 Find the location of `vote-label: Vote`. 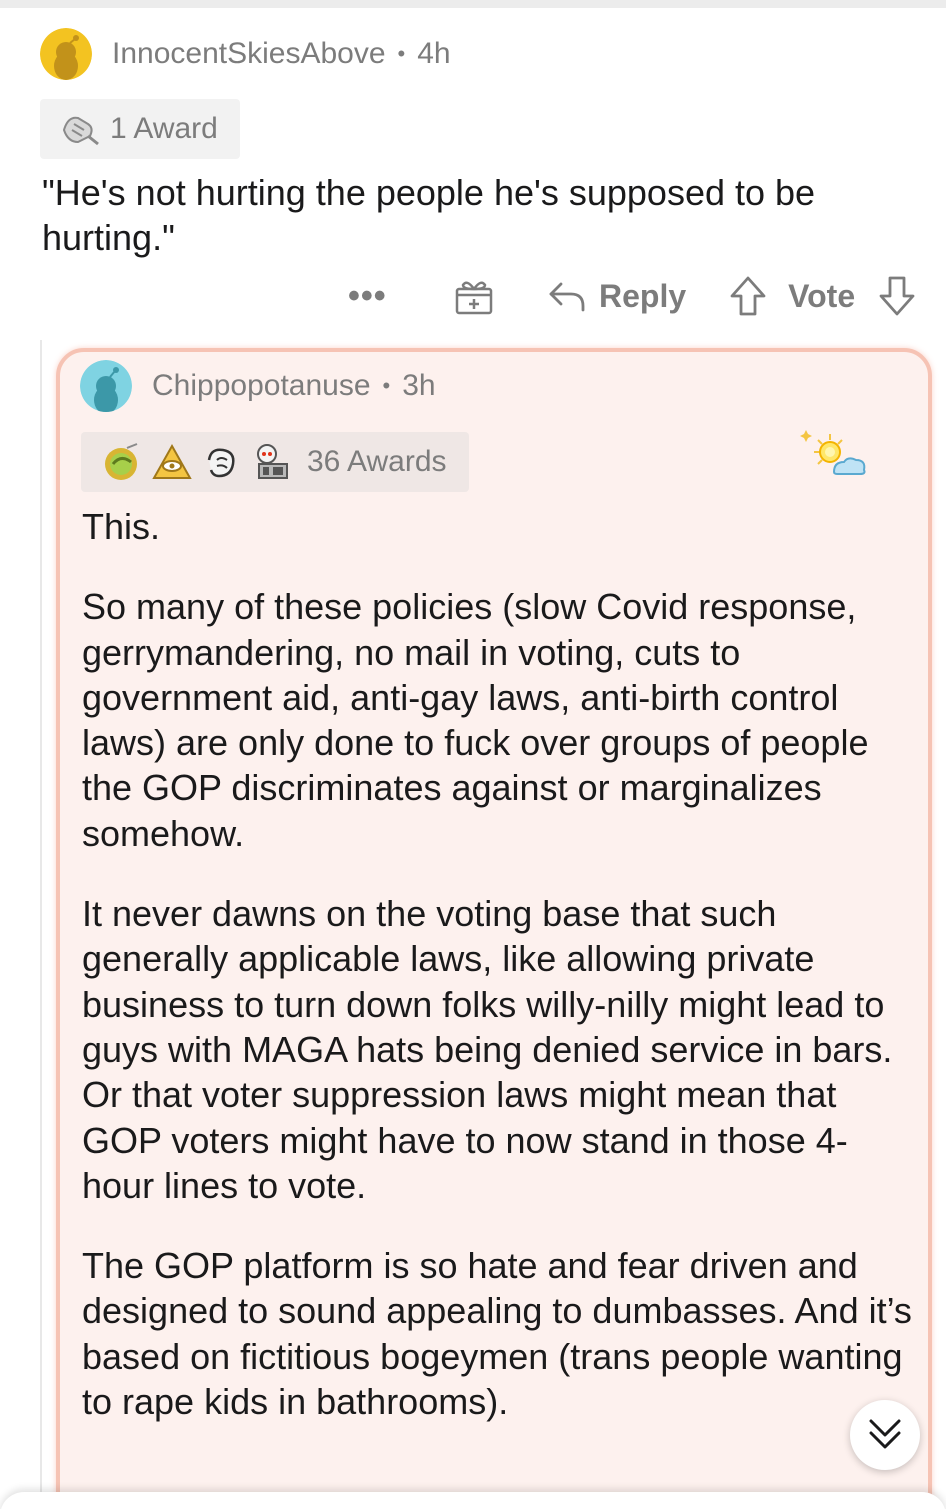

vote-label: Vote is located at coordinates (822, 295).